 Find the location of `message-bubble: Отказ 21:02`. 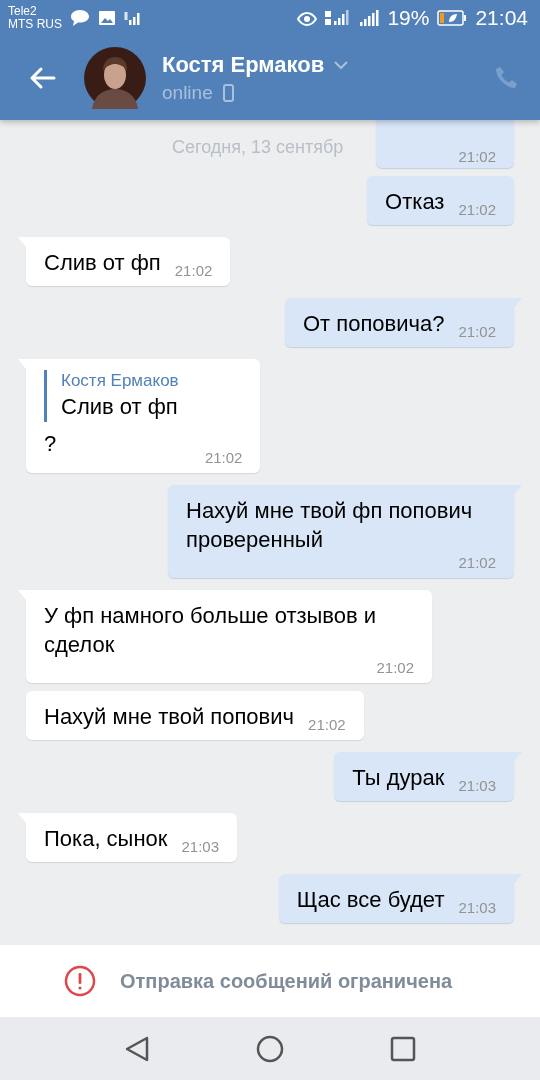

message-bubble: Отказ 21:02 is located at coordinates (440, 200).